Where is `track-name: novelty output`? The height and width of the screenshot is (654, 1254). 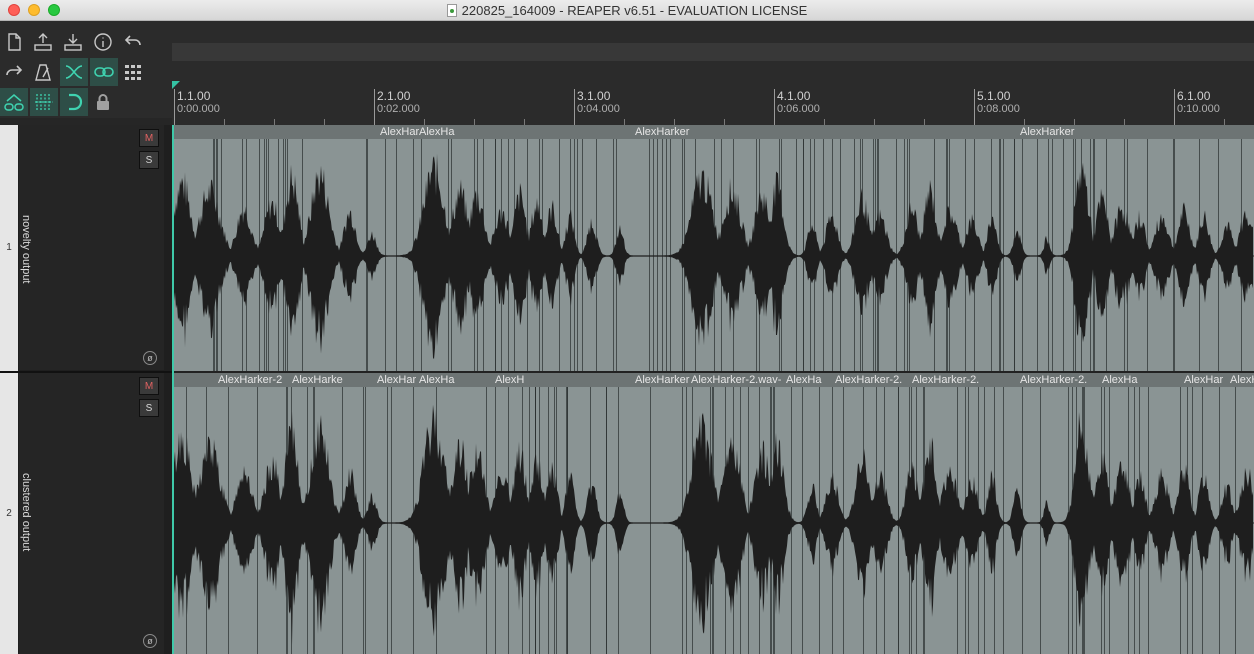
track-name: novelty output is located at coordinates (26, 249).